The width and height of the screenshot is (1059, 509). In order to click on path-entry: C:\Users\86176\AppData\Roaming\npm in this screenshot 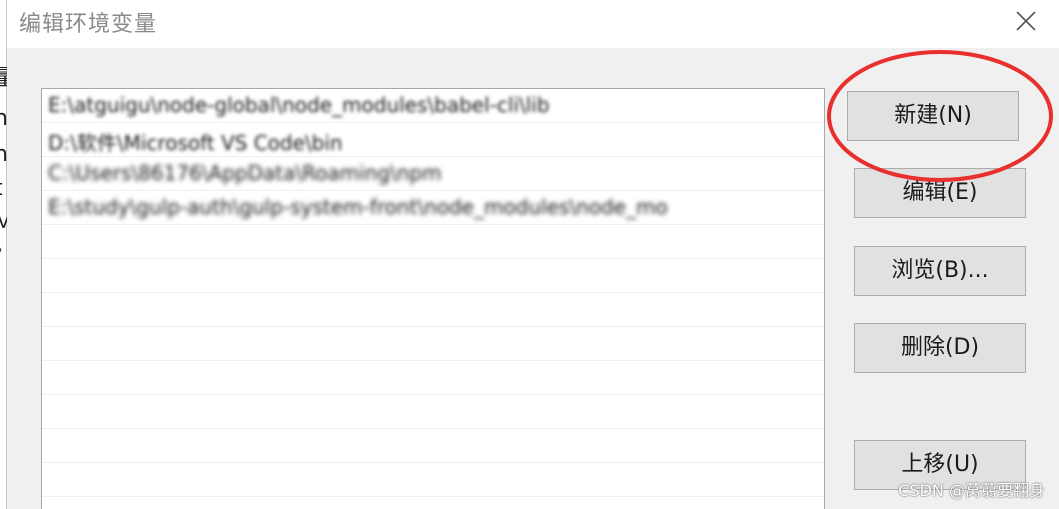, I will do `click(245, 173)`.